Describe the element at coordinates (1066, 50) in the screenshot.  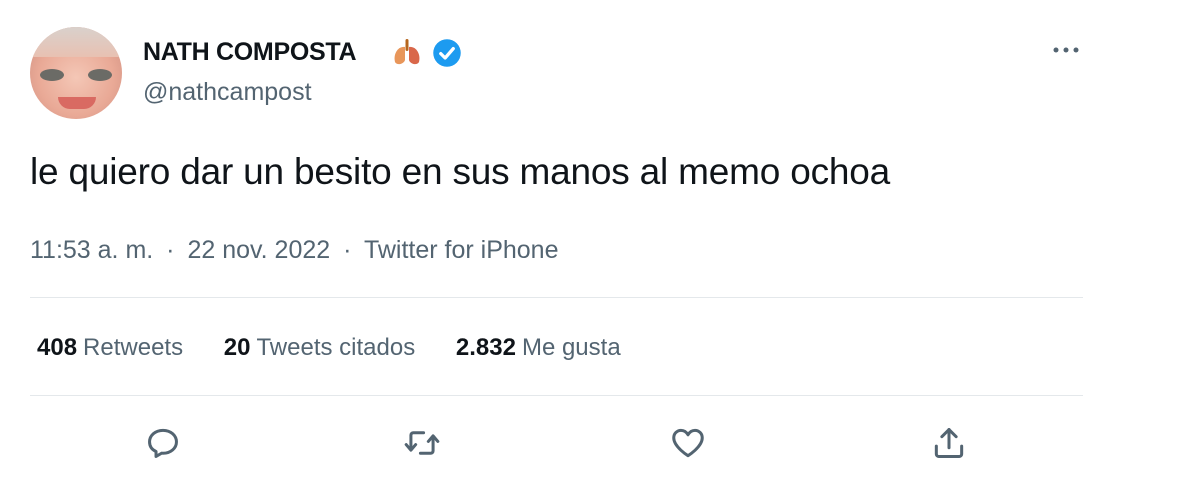
I see `more-options-icon` at that location.